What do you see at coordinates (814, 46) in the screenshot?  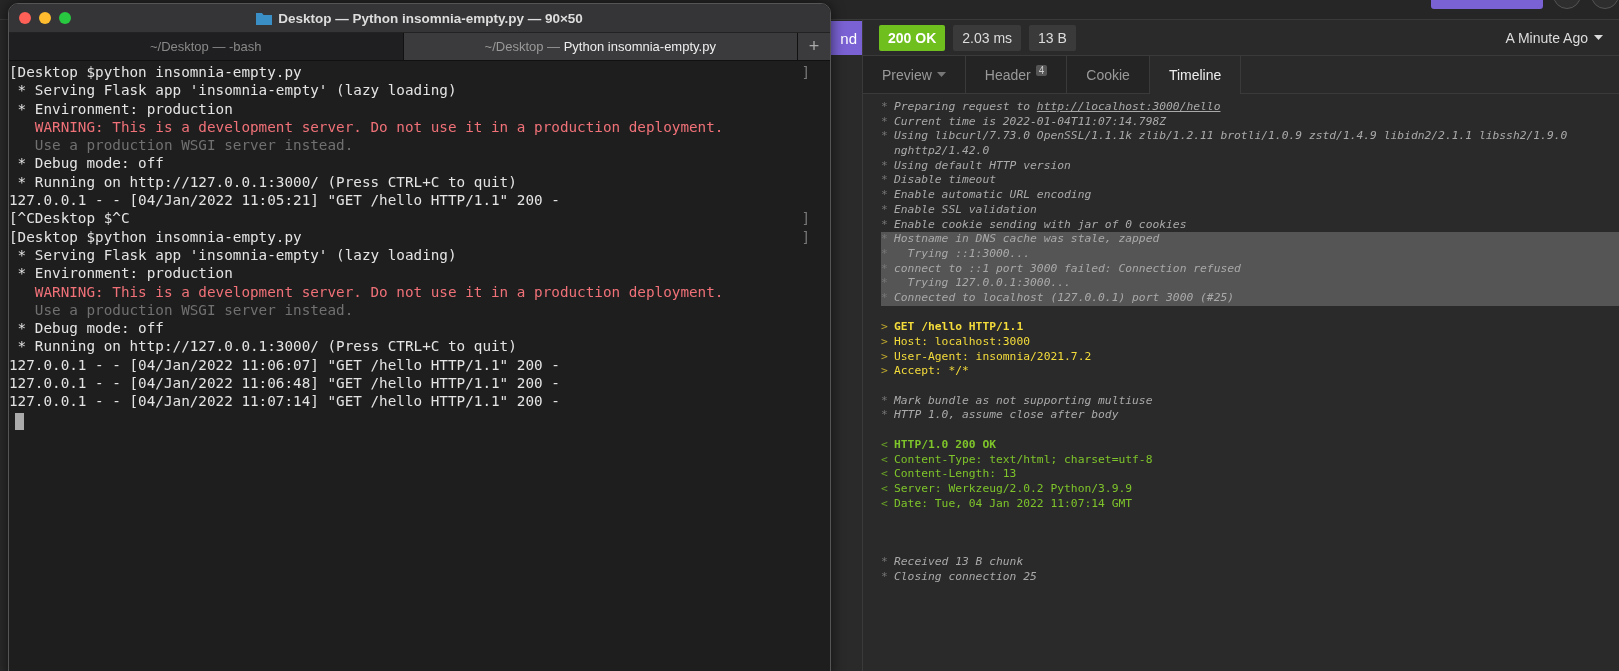 I see `new-tab-button: +` at bounding box center [814, 46].